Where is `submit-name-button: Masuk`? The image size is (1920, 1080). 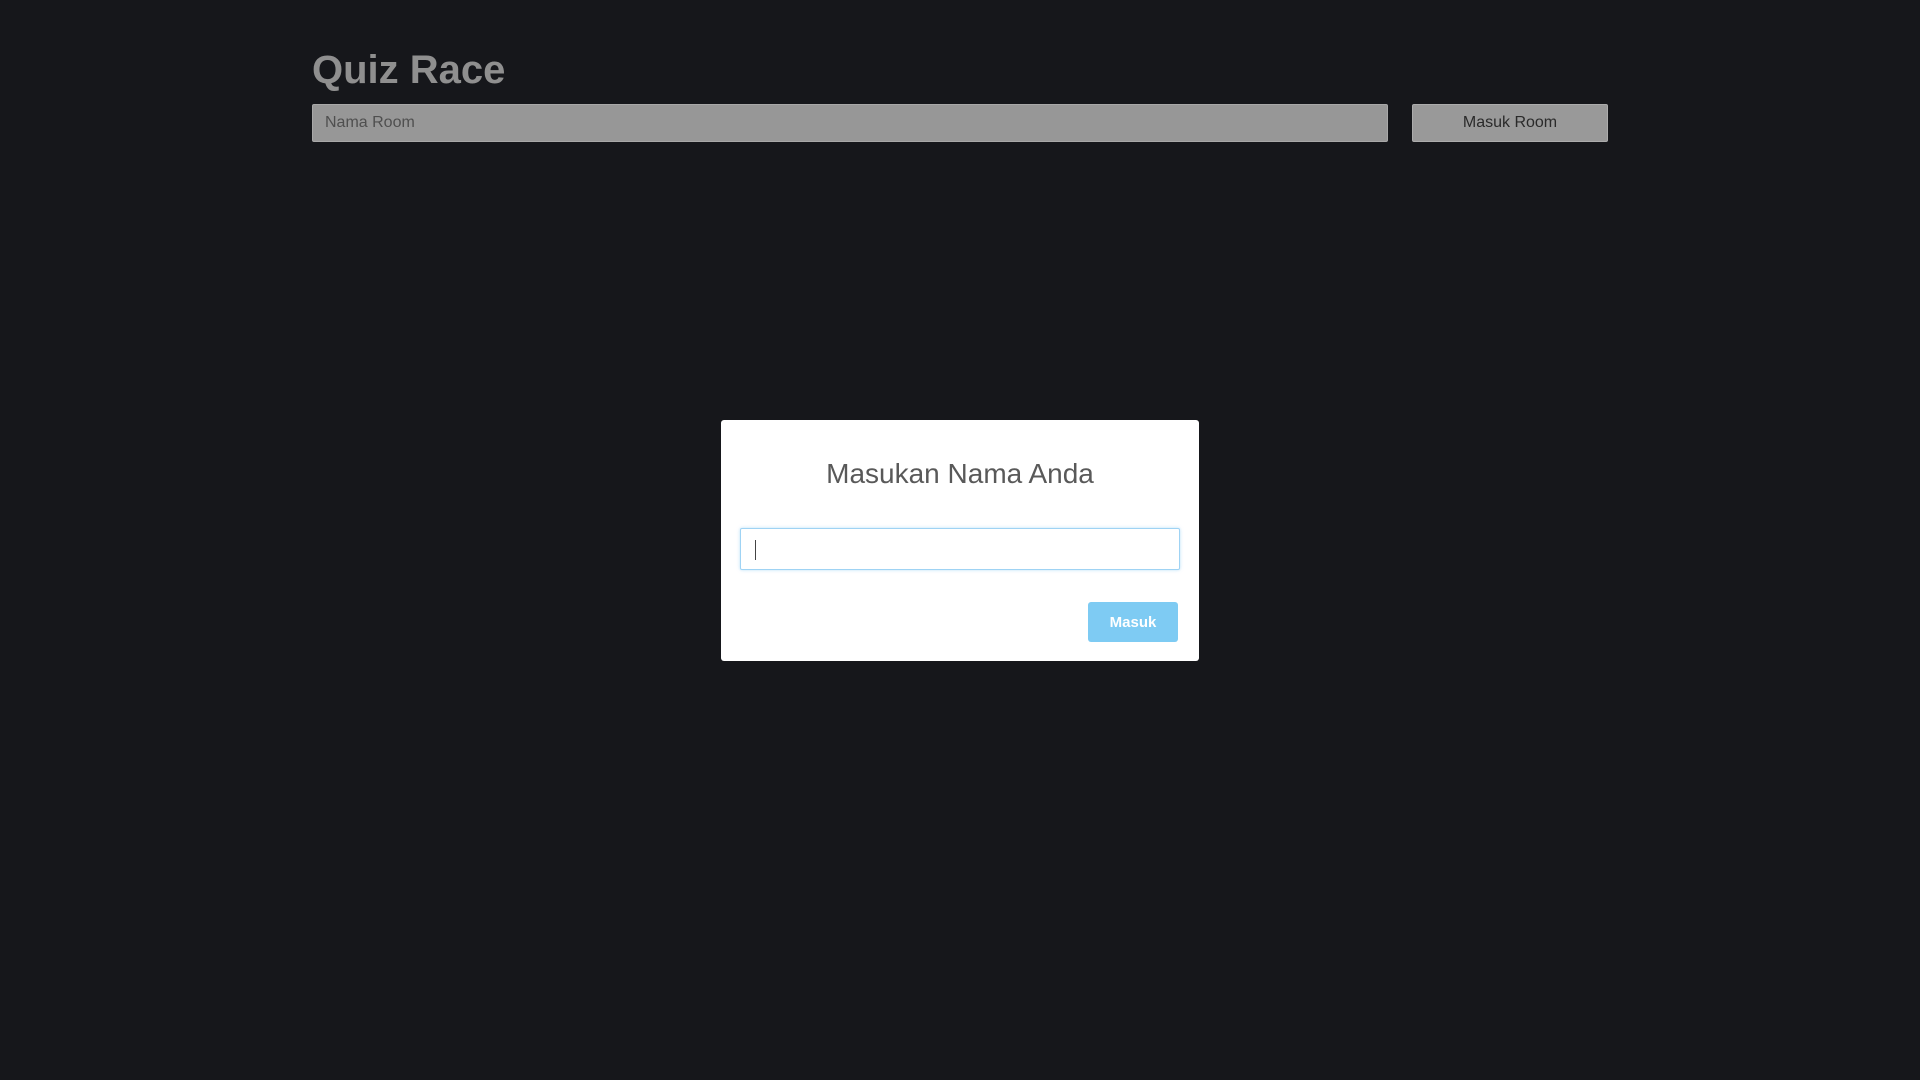
submit-name-button: Masuk is located at coordinates (1133, 622).